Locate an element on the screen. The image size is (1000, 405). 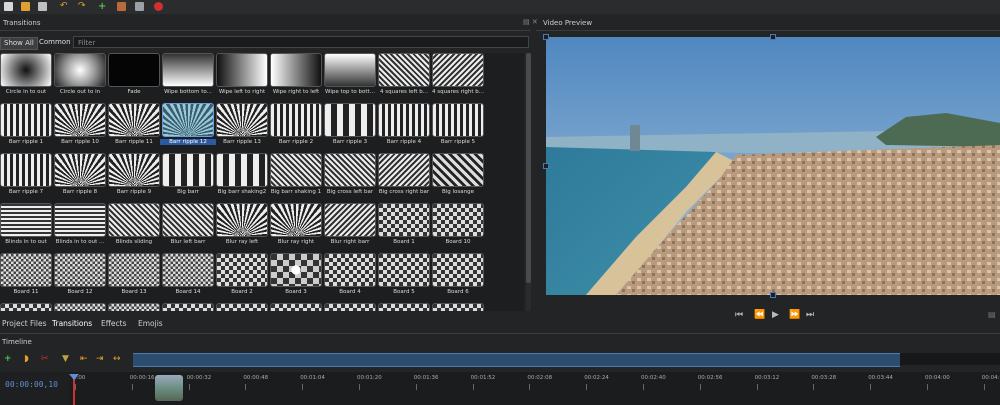
panel-float-icon: ▤ ✕ is located at coordinates (530, 22).